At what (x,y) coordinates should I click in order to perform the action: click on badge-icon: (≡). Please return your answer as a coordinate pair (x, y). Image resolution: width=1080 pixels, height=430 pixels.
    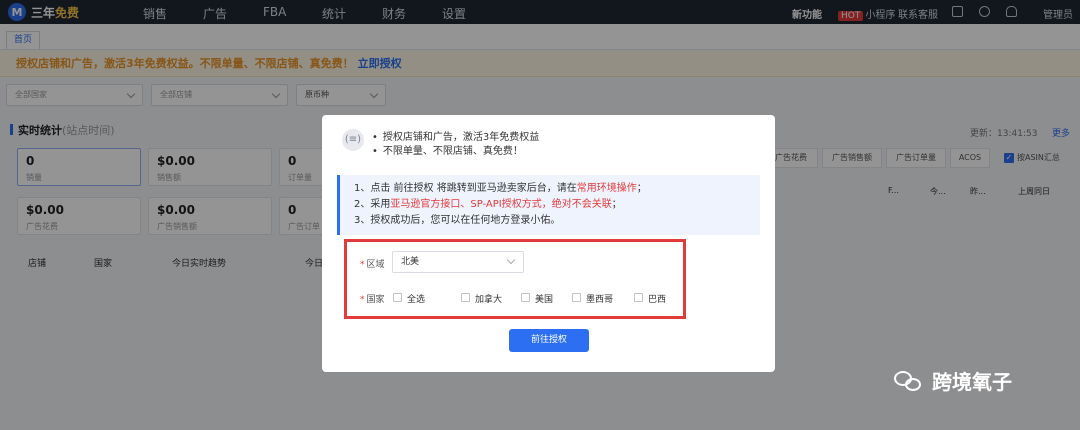
    Looking at the image, I should click on (353, 140).